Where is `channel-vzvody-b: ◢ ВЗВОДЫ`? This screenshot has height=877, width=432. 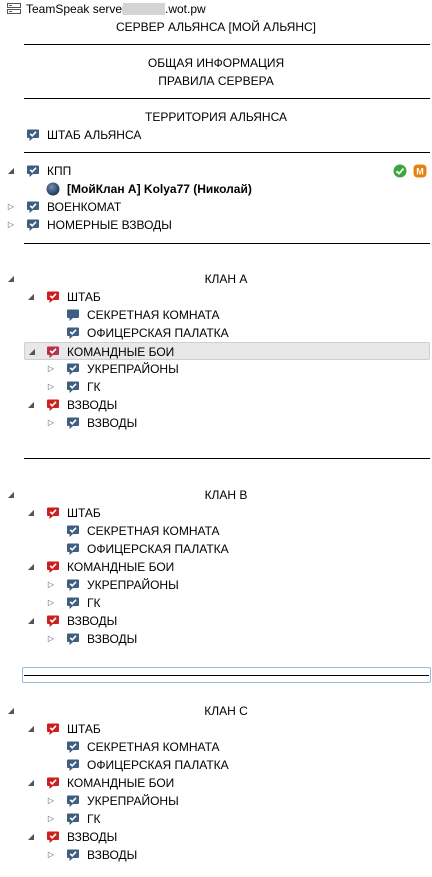 channel-vzvody-b: ◢ ВЗВОДЫ is located at coordinates (216, 621).